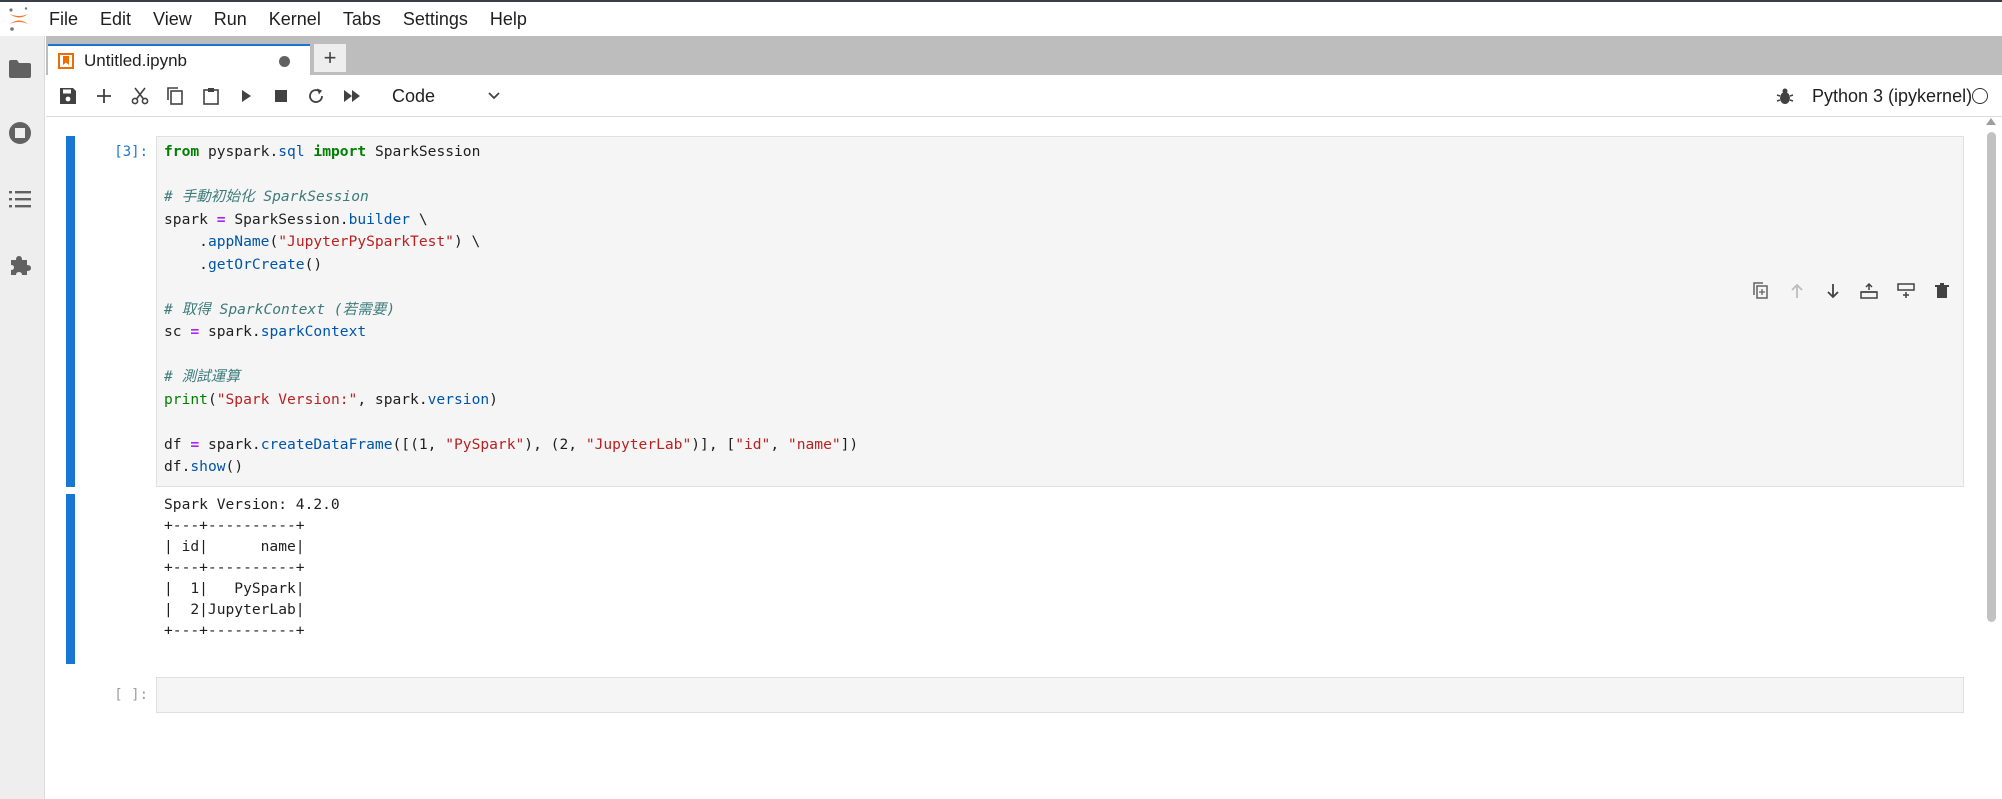  What do you see at coordinates (1060, 695) in the screenshot?
I see `empty-code-cell` at bounding box center [1060, 695].